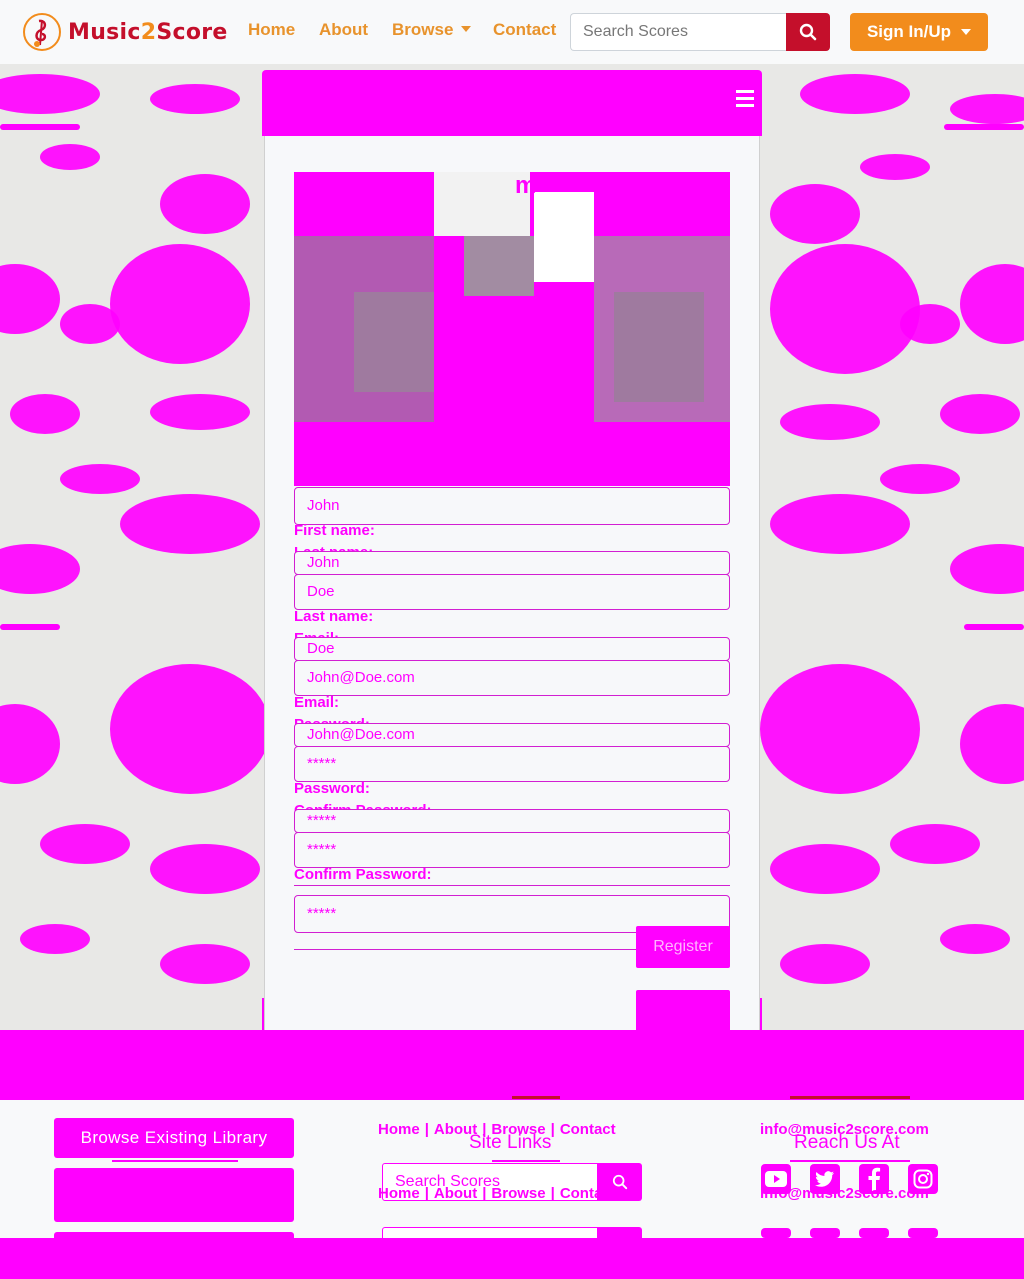 This screenshot has width=1024, height=1279. What do you see at coordinates (512, 649) in the screenshot?
I see `last-name-input-duplicate: Doe` at bounding box center [512, 649].